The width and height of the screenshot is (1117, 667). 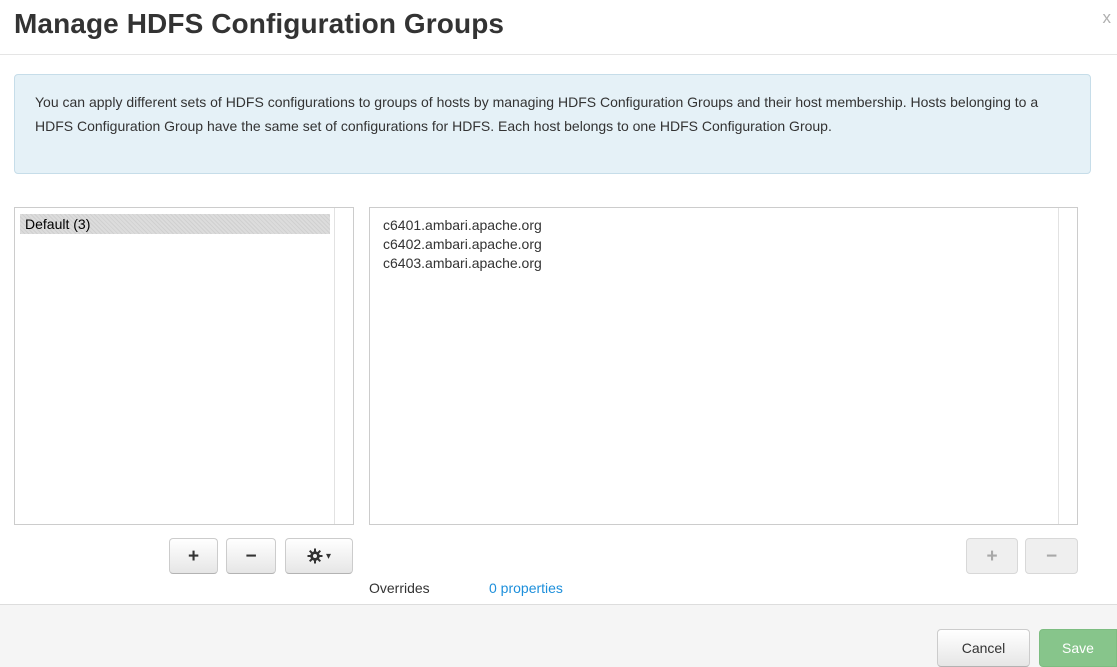 I want to click on group-list-scrollbar, so click(x=343, y=366).